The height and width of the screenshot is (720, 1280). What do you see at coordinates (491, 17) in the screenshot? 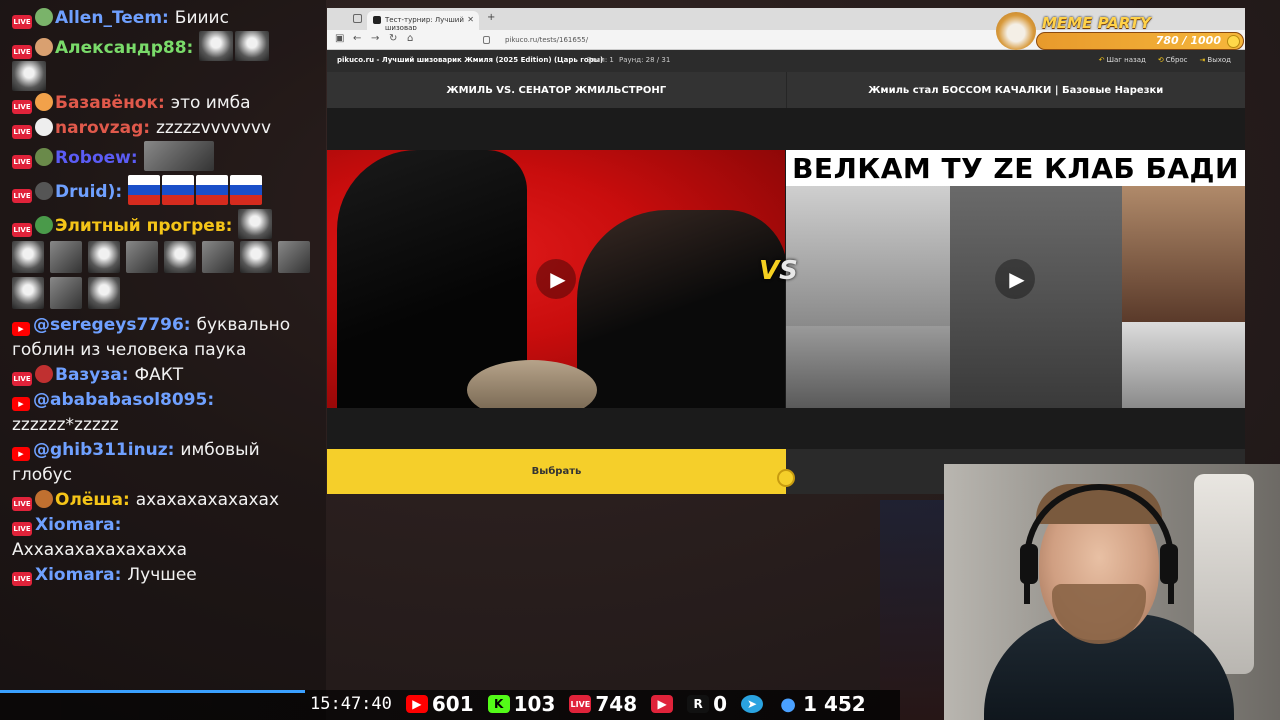
I see `new-tab-icon: +` at bounding box center [491, 17].